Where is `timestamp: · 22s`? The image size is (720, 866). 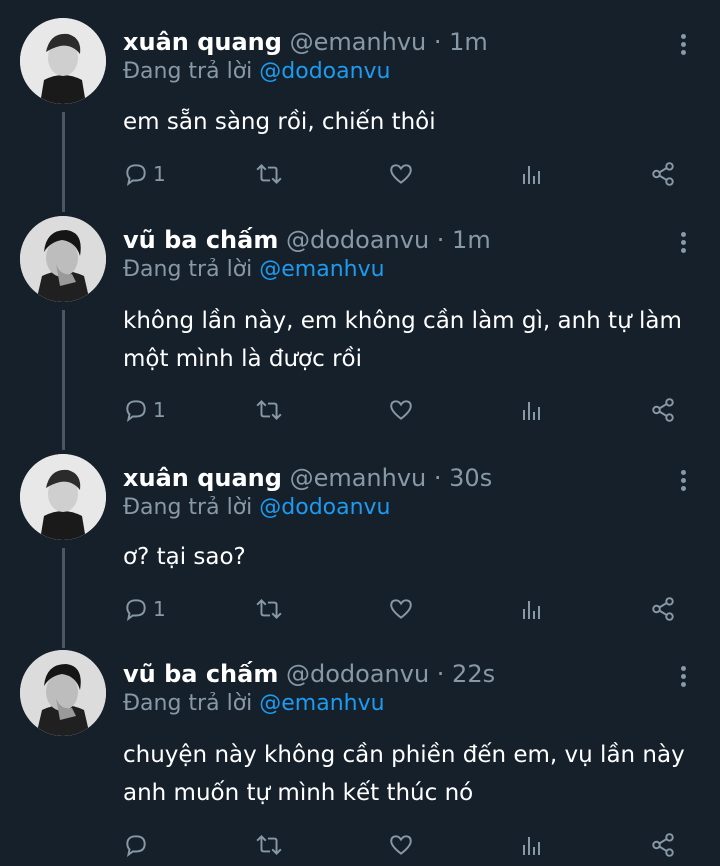
timestamp: · 22s is located at coordinates (466, 674).